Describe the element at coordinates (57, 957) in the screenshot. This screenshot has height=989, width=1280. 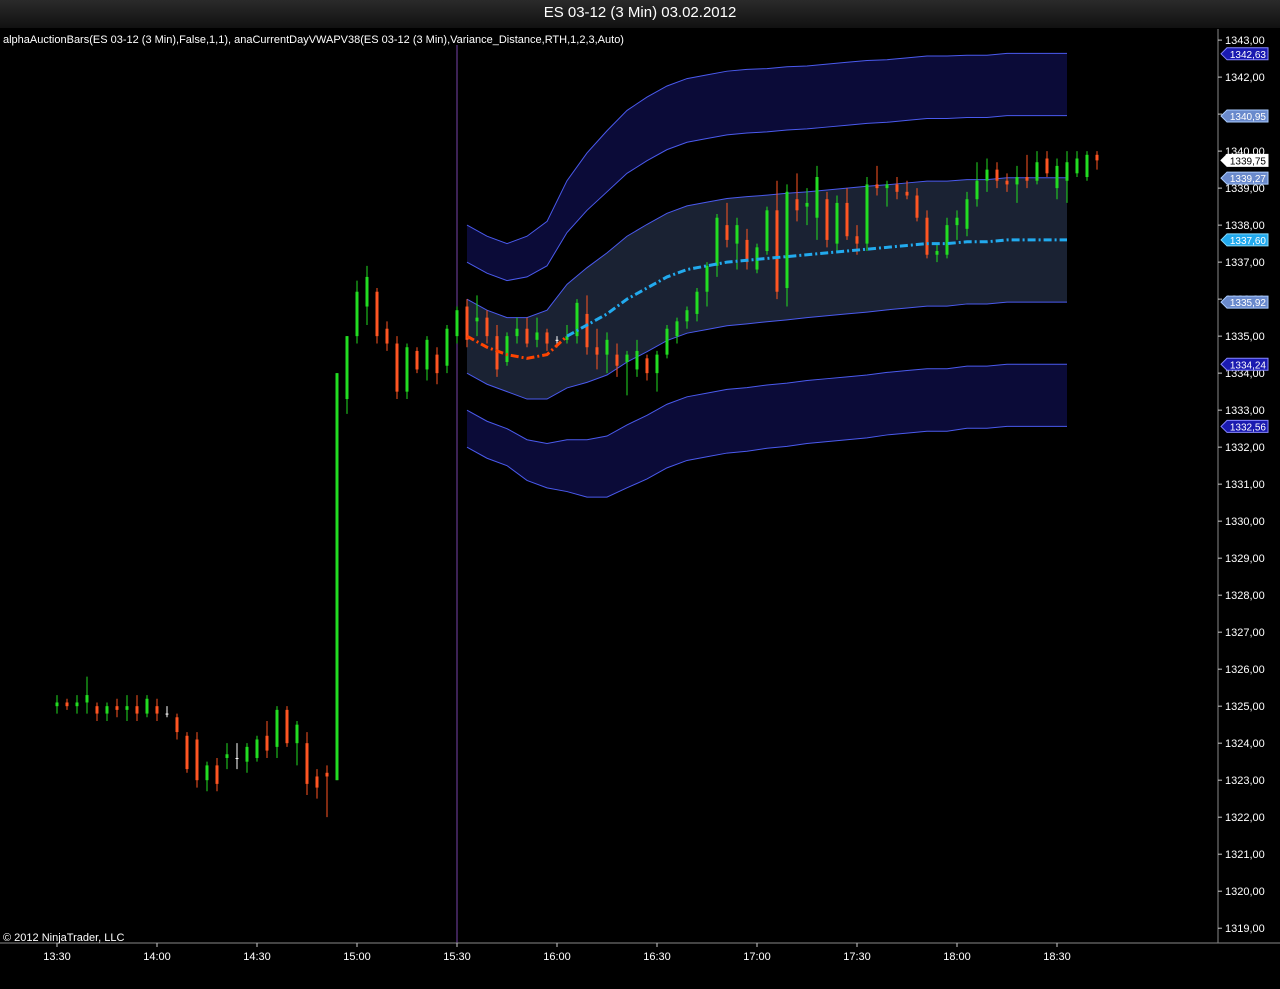
I see `x-tick-label: 13:30` at that location.